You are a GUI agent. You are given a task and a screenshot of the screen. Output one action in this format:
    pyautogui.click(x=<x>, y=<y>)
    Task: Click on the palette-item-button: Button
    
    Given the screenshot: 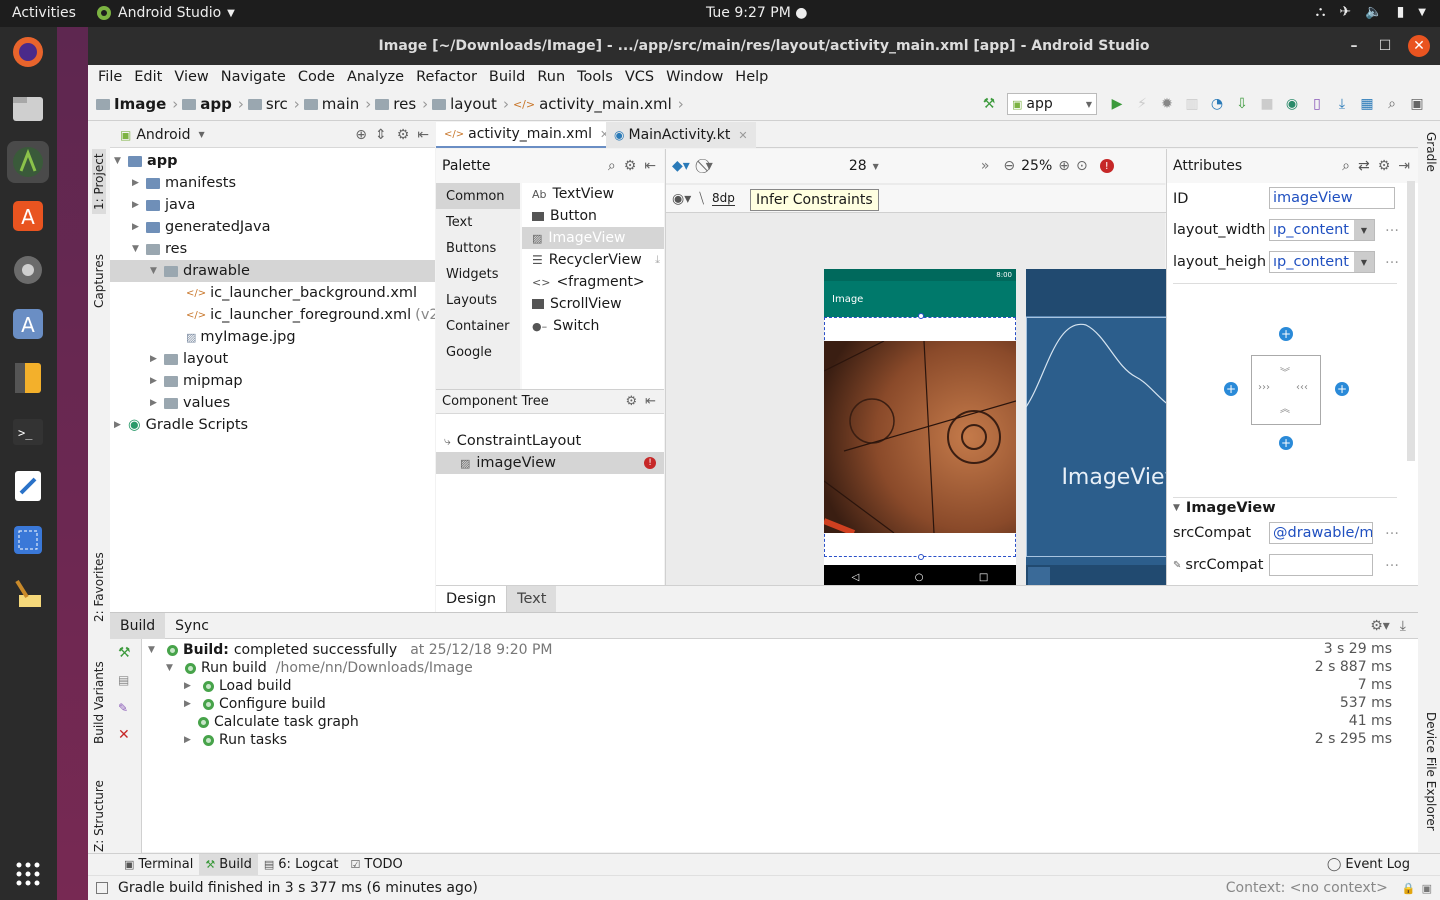 What is the action you would take?
    pyautogui.click(x=593, y=216)
    